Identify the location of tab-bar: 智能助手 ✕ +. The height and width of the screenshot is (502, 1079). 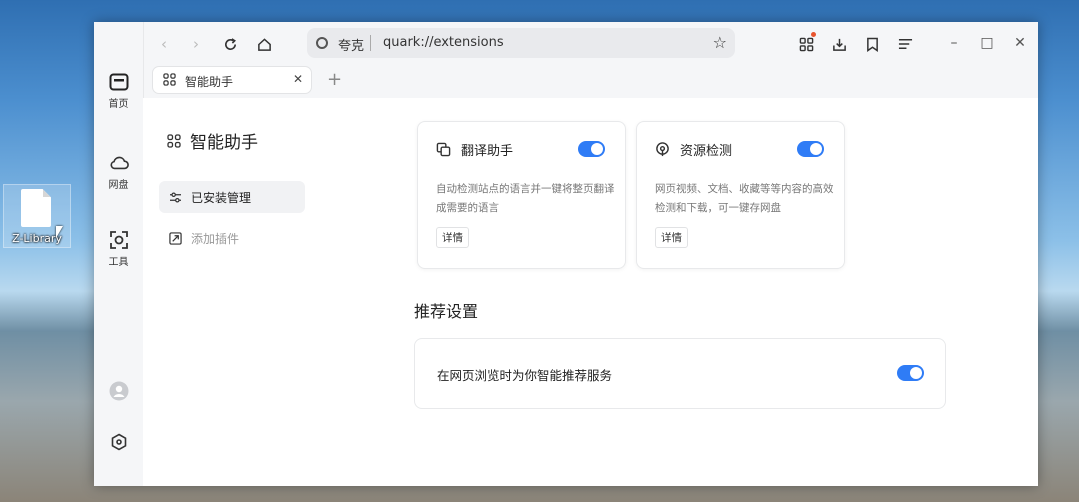
(590, 82).